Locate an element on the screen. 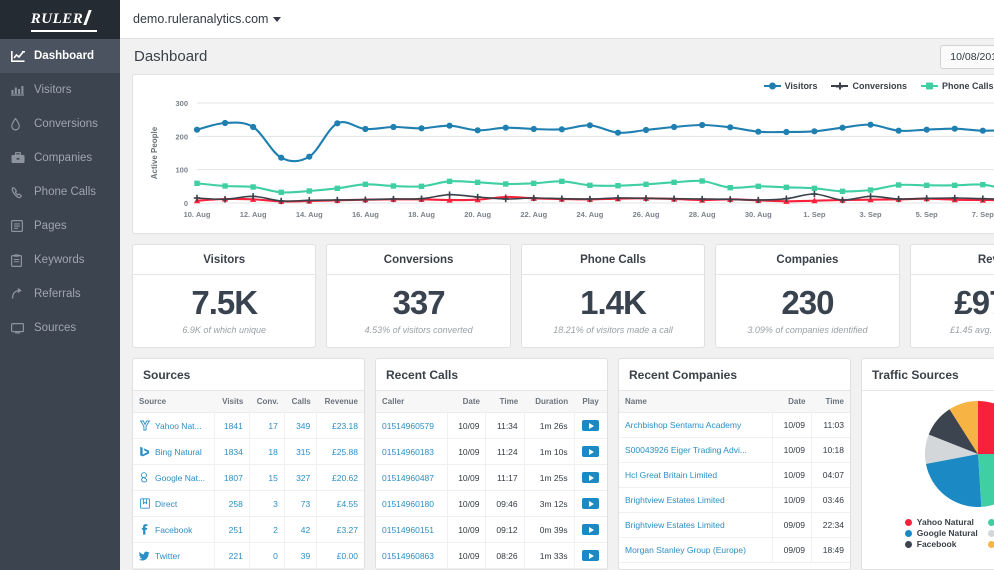 The width and height of the screenshot is (994, 570). caller-link: 01514960180 is located at coordinates (408, 504).